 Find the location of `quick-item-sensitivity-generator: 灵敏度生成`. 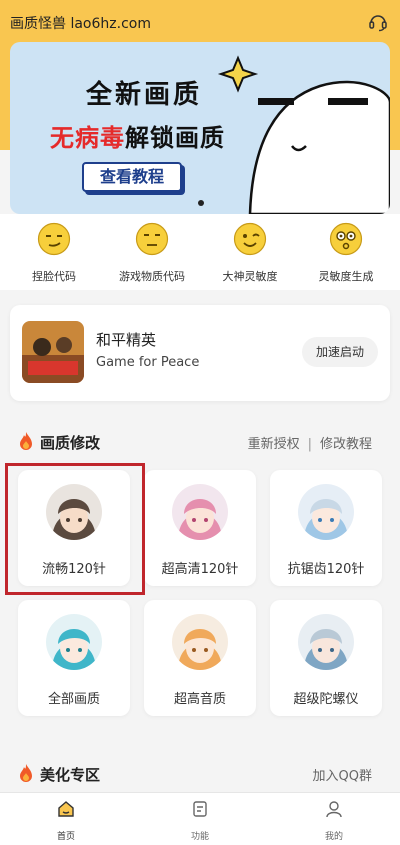

quick-item-sensitivity-generator: 灵敏度生成 is located at coordinates (346, 253).